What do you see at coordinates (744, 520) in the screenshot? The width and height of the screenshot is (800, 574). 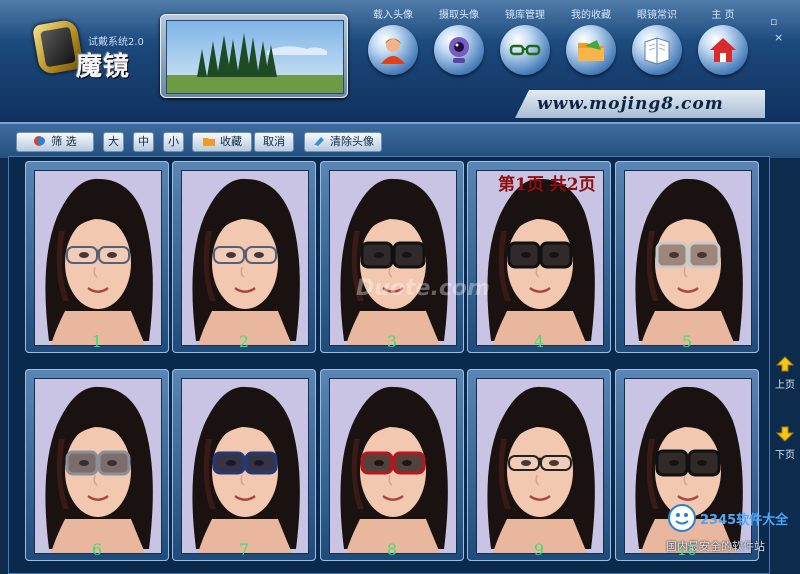 I see `svg-text: 2345软件大全` at bounding box center [744, 520].